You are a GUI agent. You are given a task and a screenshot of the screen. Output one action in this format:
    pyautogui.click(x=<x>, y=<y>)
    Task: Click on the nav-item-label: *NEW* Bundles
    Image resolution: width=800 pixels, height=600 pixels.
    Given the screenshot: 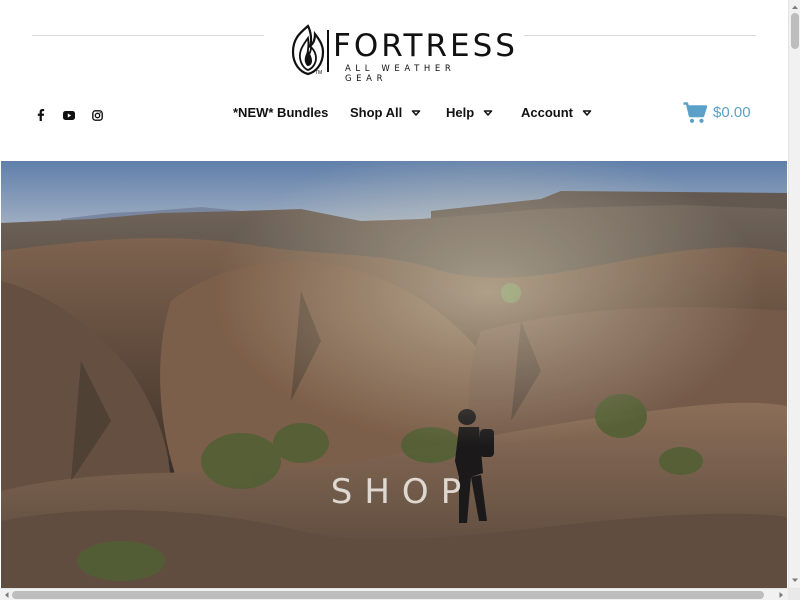 What is the action you would take?
    pyautogui.click(x=281, y=112)
    